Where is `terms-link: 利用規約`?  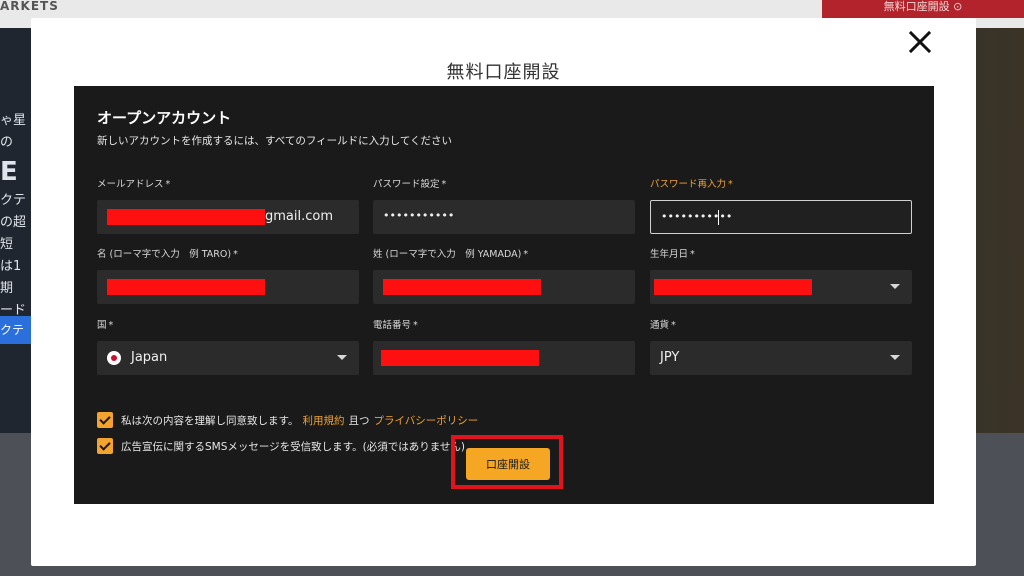
terms-link: 利用規約 is located at coordinates (323, 420).